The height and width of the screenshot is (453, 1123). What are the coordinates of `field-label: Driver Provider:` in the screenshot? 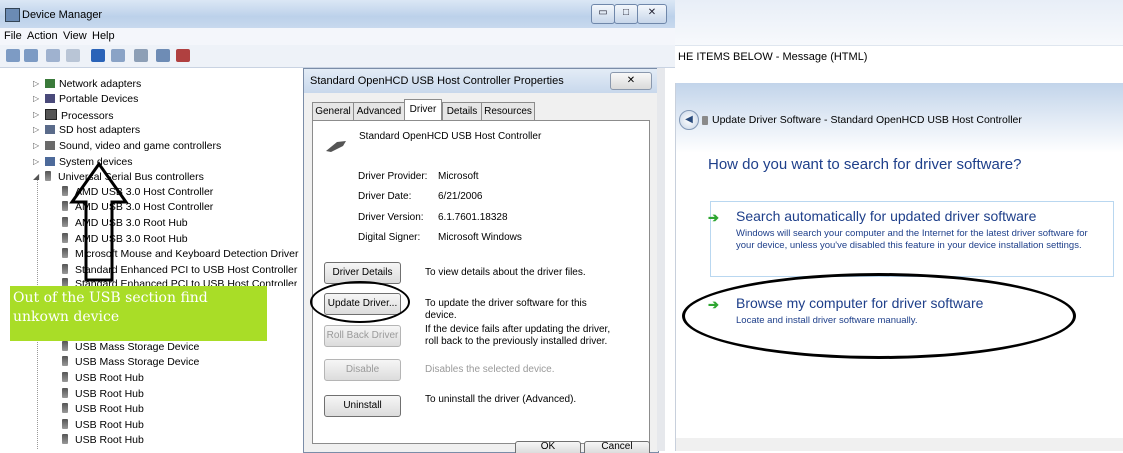 It's located at (393, 176).